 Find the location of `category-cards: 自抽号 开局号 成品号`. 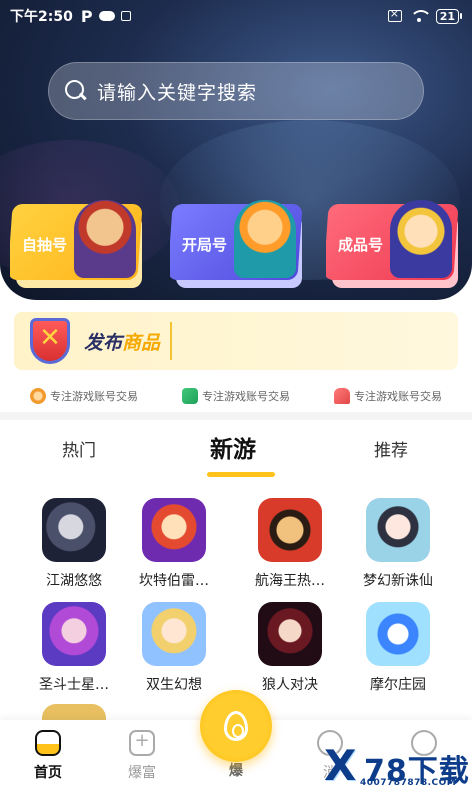

category-cards: 自抽号 开局号 成品号 is located at coordinates (236, 245).